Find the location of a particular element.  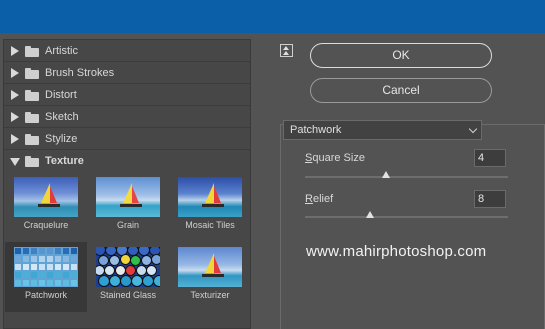

category-artistic: Artistic is located at coordinates (127, 51).